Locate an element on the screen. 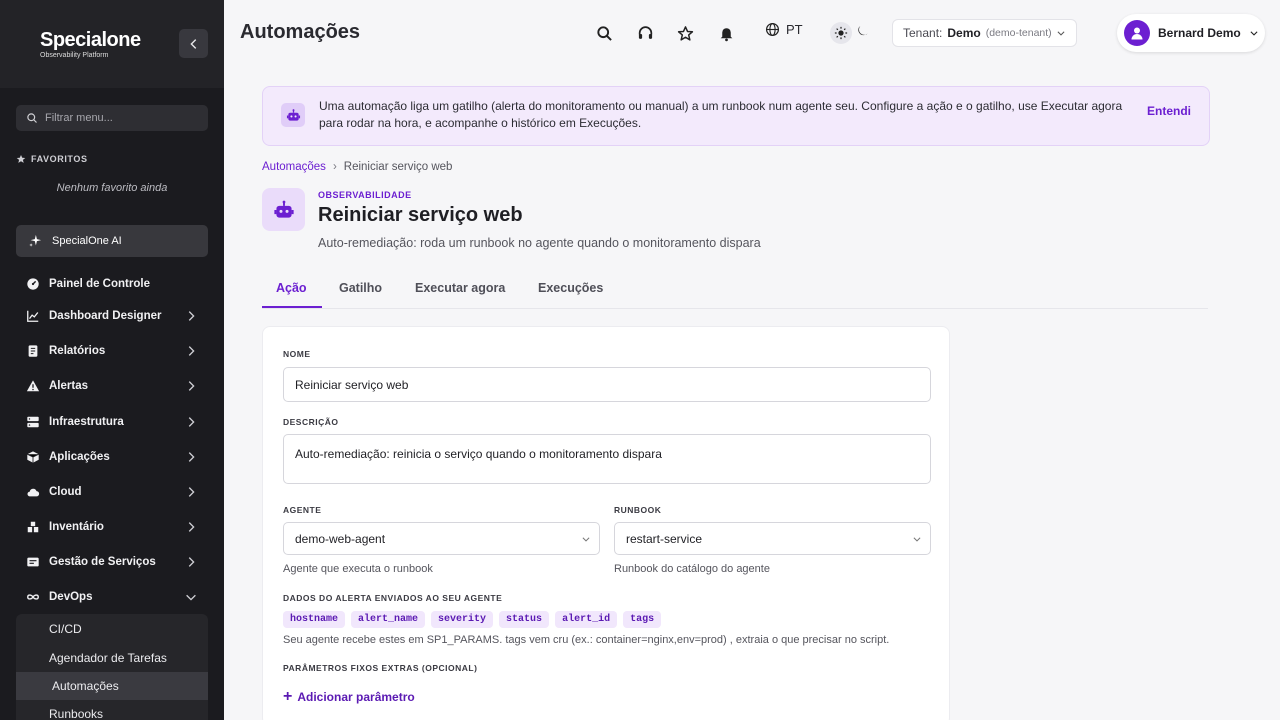  support-button is located at coordinates (645, 33).